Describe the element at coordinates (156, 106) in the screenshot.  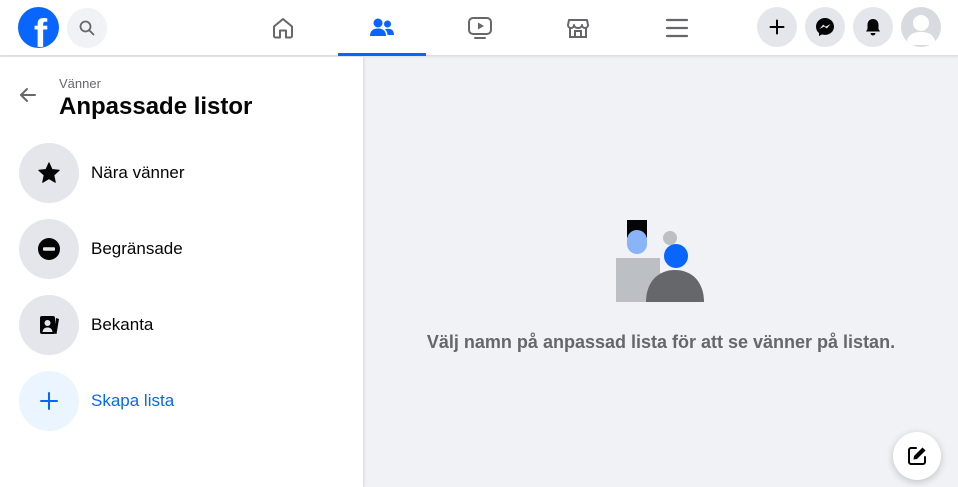
I see `page-title: Anpassade listor` at that location.